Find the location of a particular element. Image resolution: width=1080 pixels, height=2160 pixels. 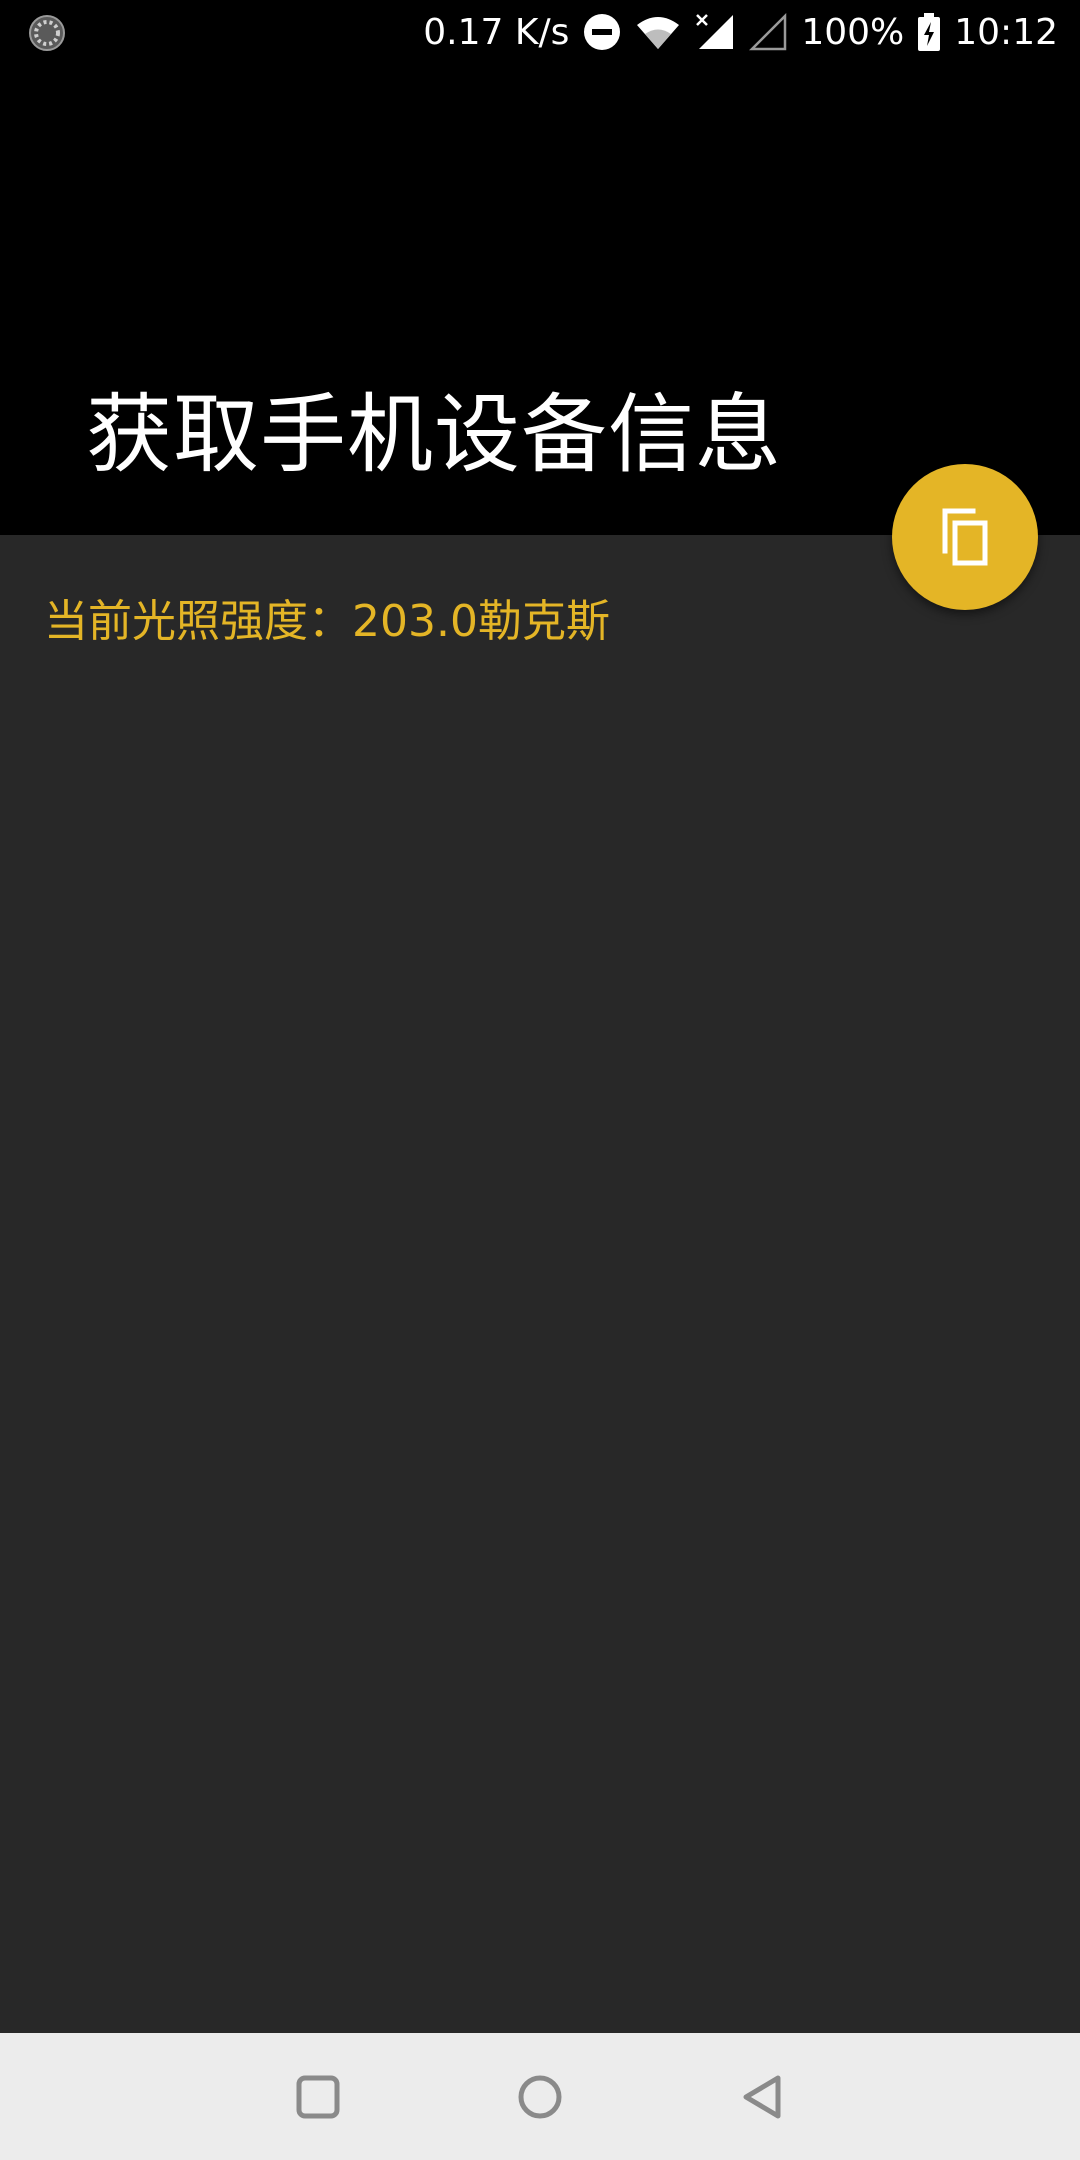

signal-no-data-icon is located at coordinates (715, 31).